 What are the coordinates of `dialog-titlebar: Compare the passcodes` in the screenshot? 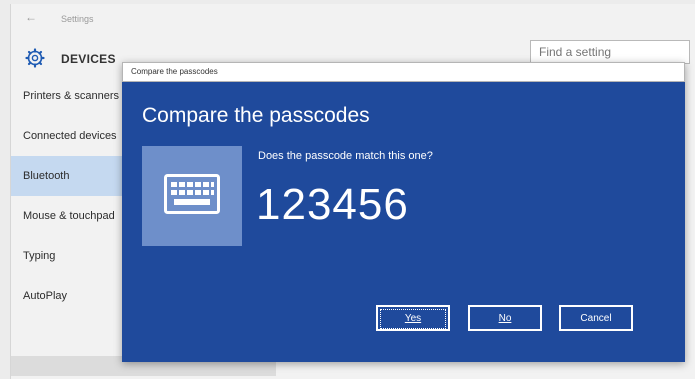 It's located at (403, 72).